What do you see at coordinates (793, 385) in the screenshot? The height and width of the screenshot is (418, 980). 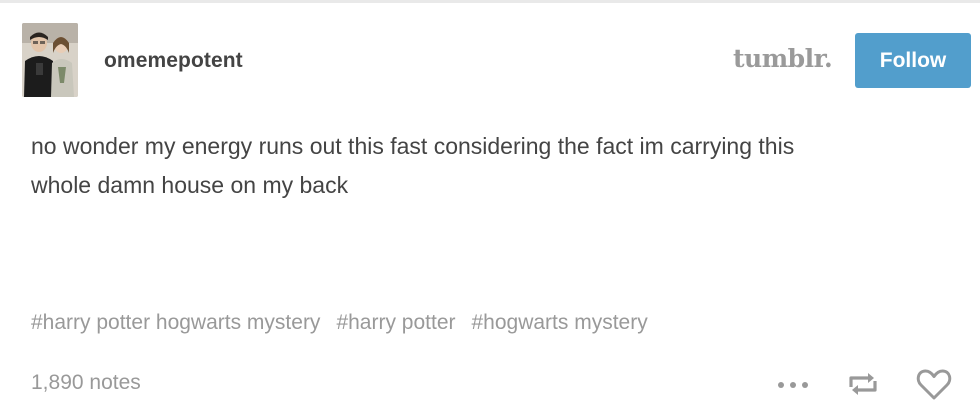 I see `more-options-icon` at bounding box center [793, 385].